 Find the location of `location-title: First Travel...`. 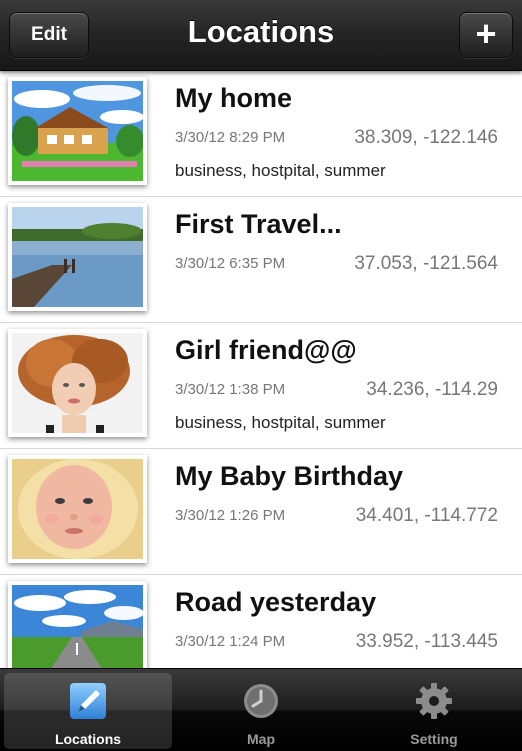

location-title: First Travel... is located at coordinates (258, 224).